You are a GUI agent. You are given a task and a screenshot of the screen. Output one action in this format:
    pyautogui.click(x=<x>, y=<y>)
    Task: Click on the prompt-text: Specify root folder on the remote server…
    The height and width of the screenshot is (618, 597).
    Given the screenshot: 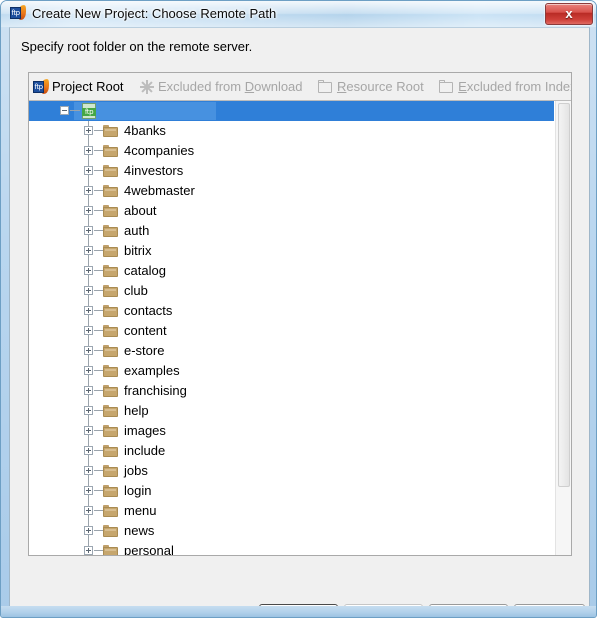 What is the action you would take?
    pyautogui.click(x=137, y=46)
    